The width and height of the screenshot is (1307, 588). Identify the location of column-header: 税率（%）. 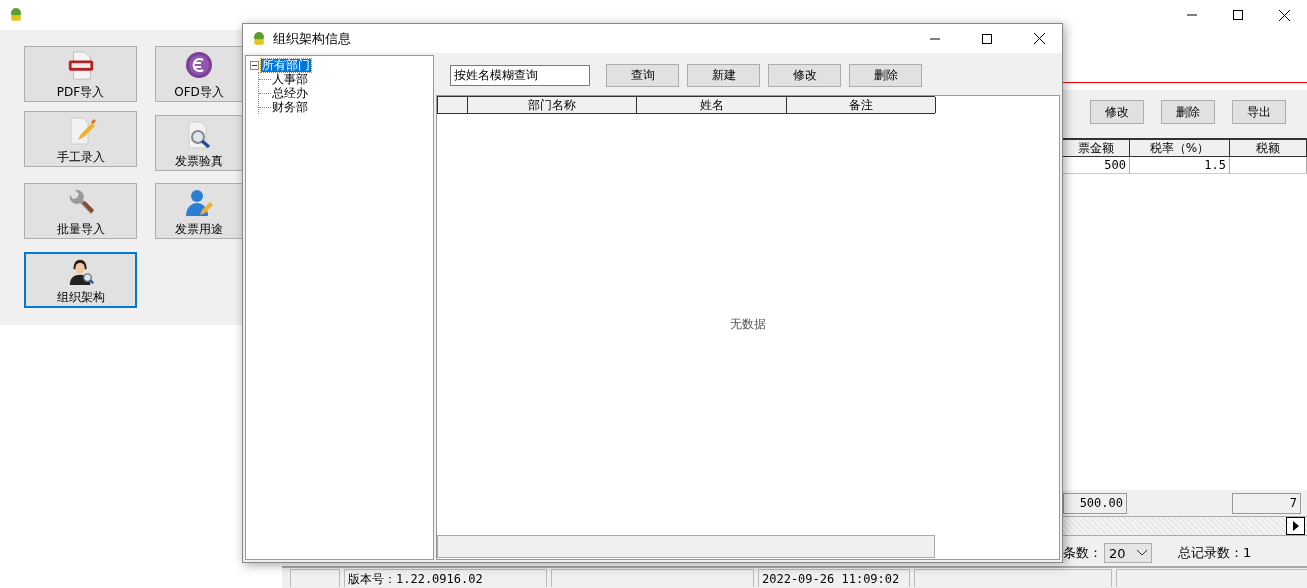
(1180, 148).